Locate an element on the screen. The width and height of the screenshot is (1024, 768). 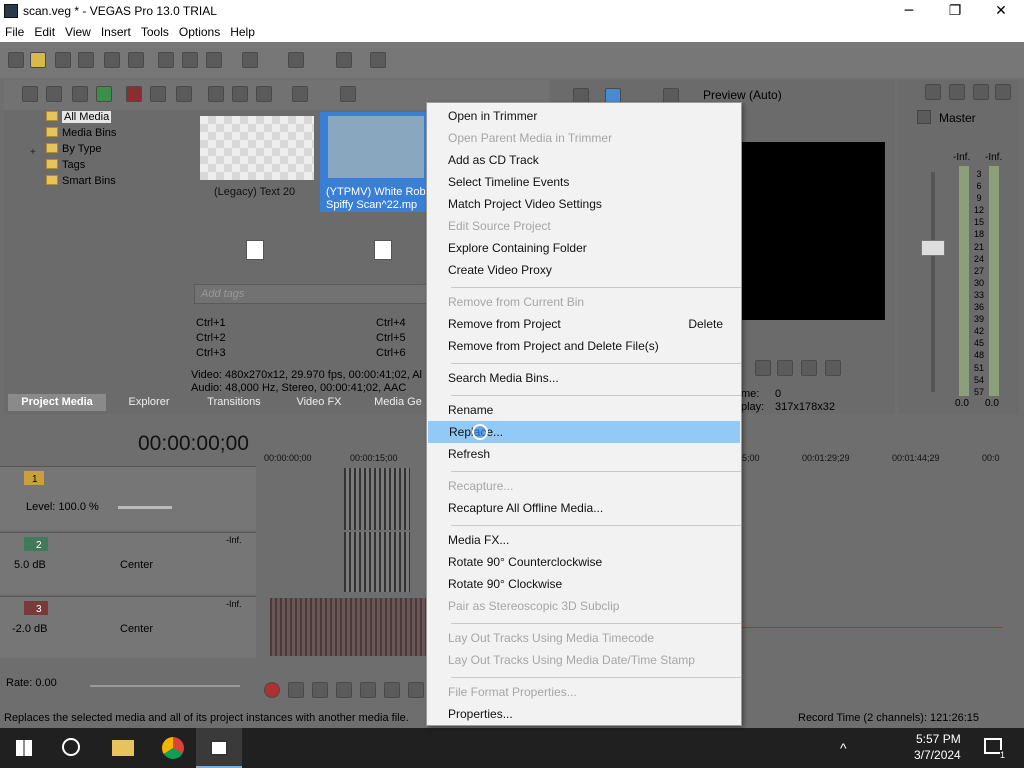
audio-track-3: 3 -2.0 dB Center -Inf. is located at coordinates (128, 627).